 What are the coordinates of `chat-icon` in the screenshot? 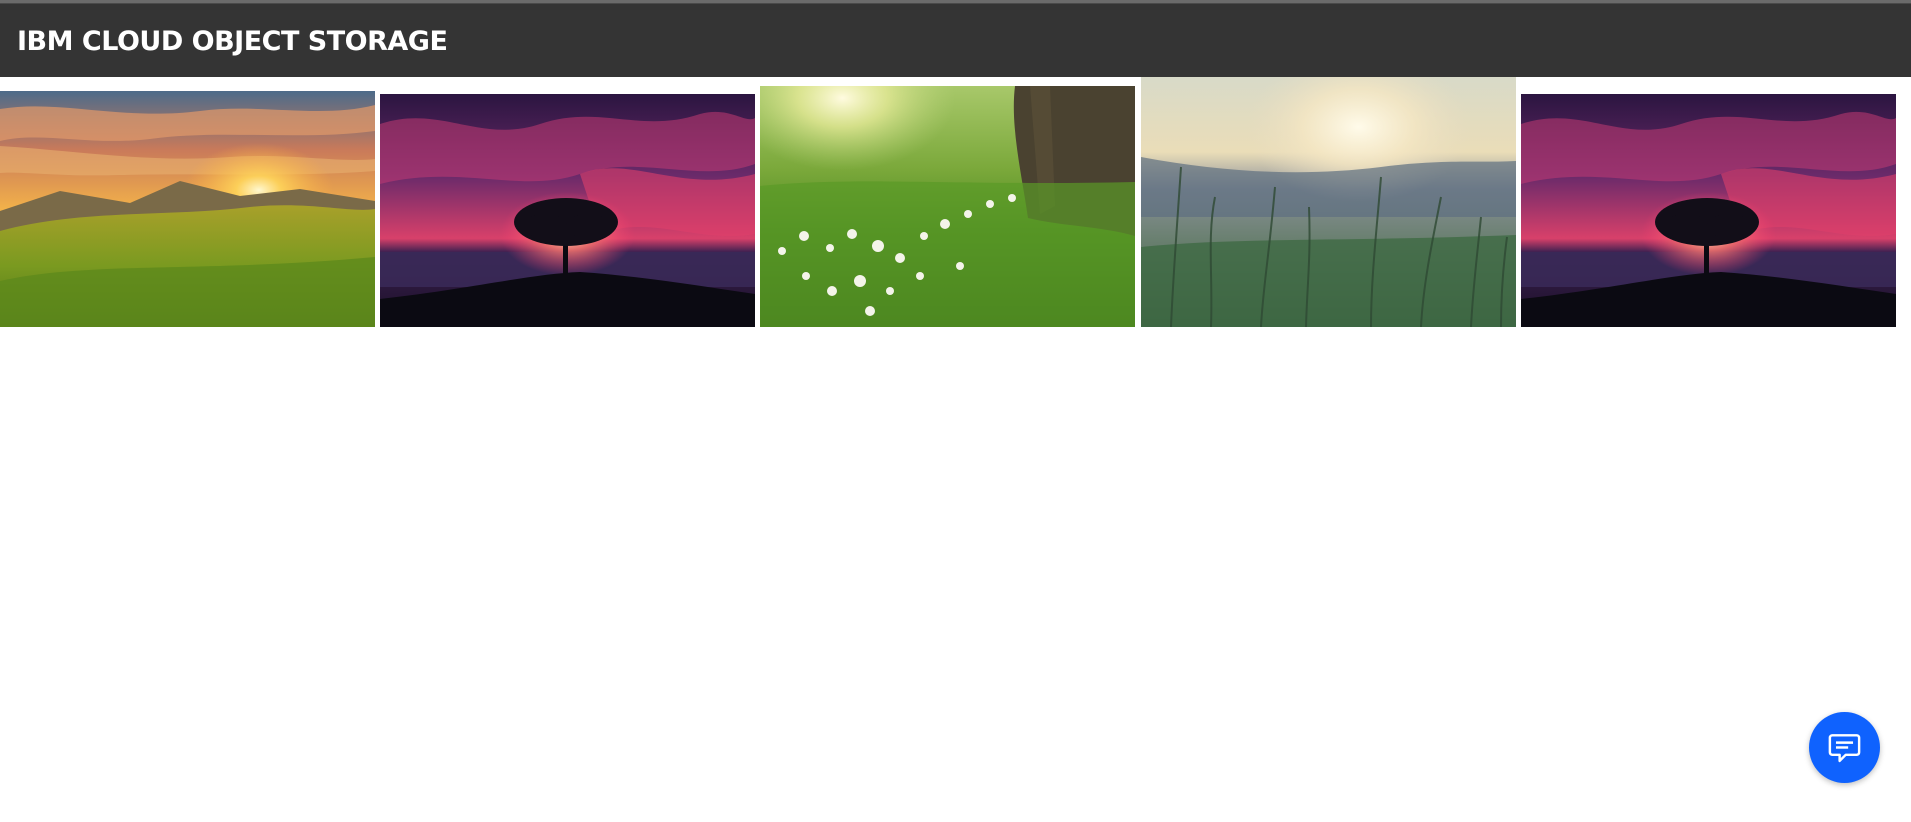 It's located at (1844, 748).